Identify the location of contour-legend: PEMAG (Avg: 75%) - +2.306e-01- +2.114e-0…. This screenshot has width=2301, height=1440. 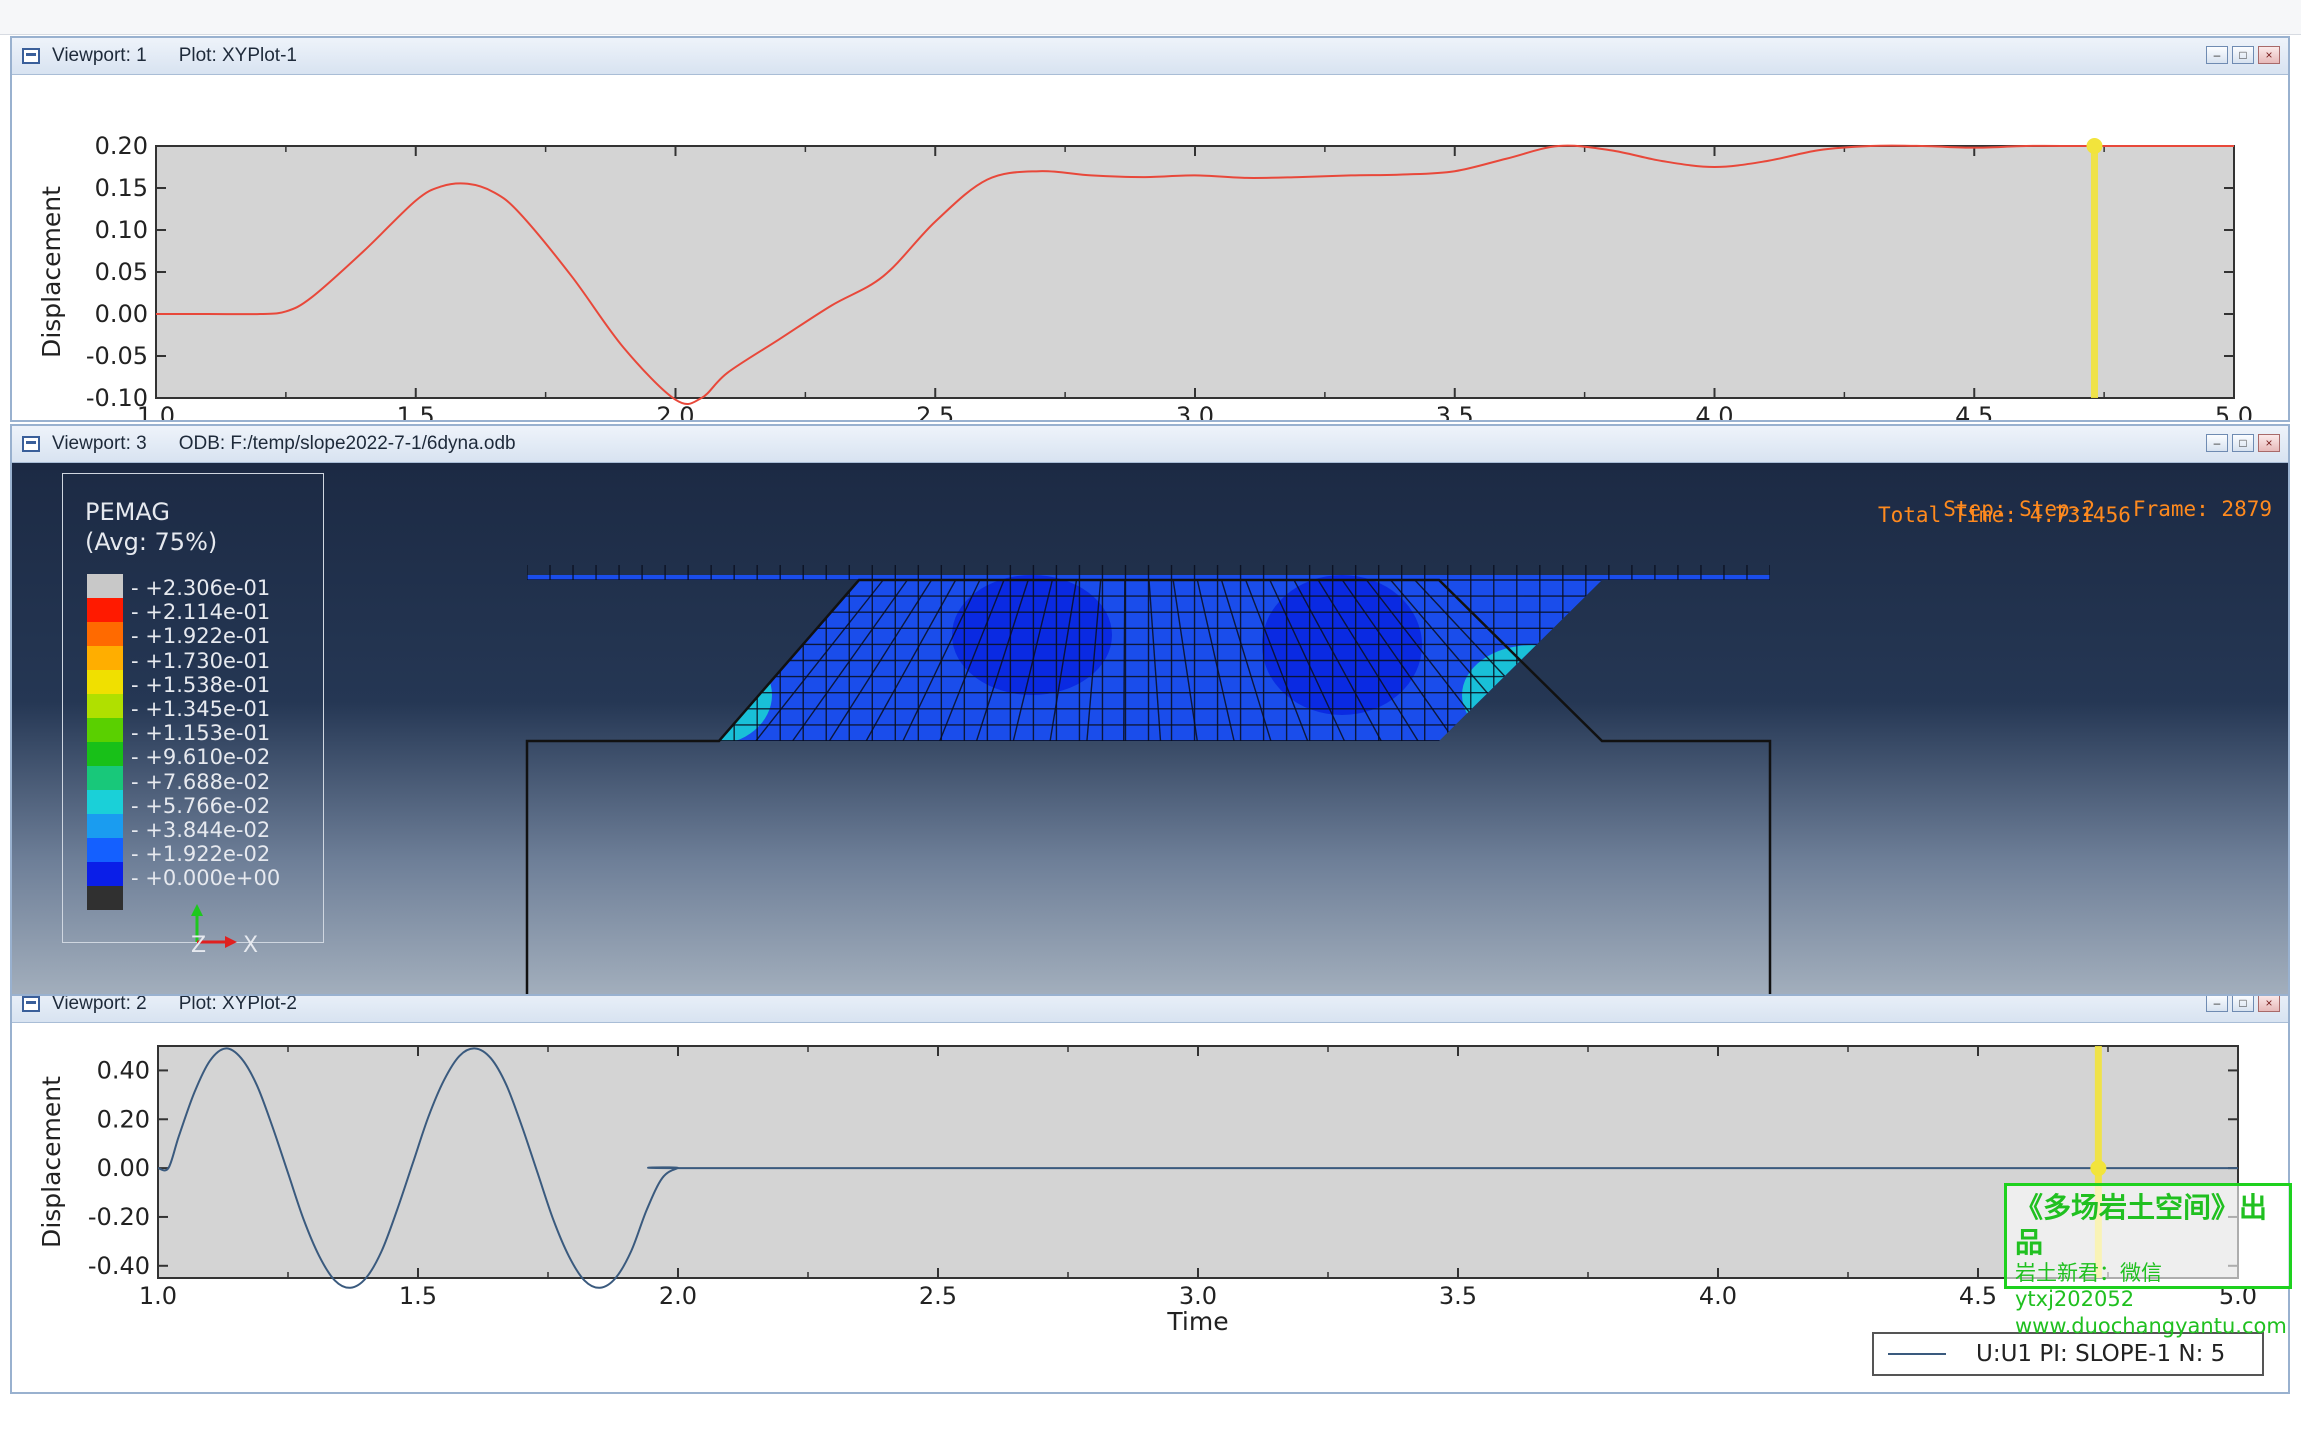
(193, 715).